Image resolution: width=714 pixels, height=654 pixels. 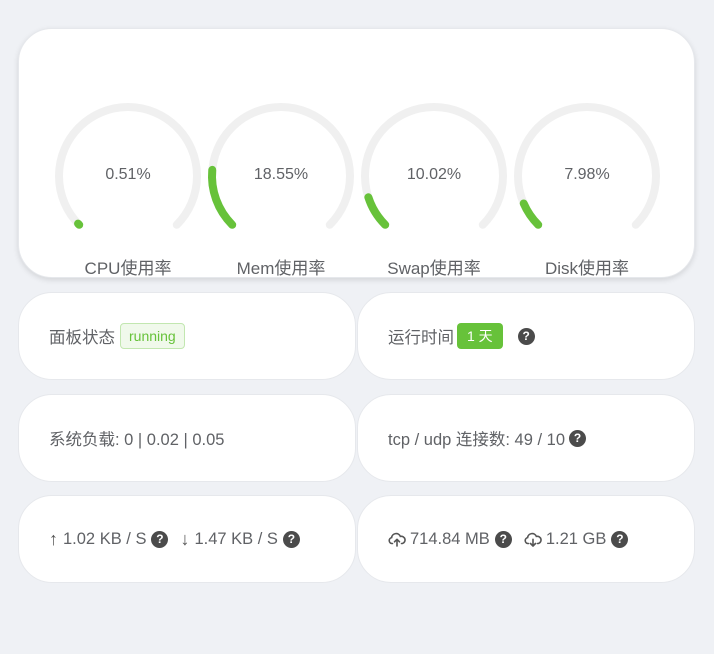 What do you see at coordinates (450, 538) in the screenshot?
I see `upload-traffic: 714.84 MB` at bounding box center [450, 538].